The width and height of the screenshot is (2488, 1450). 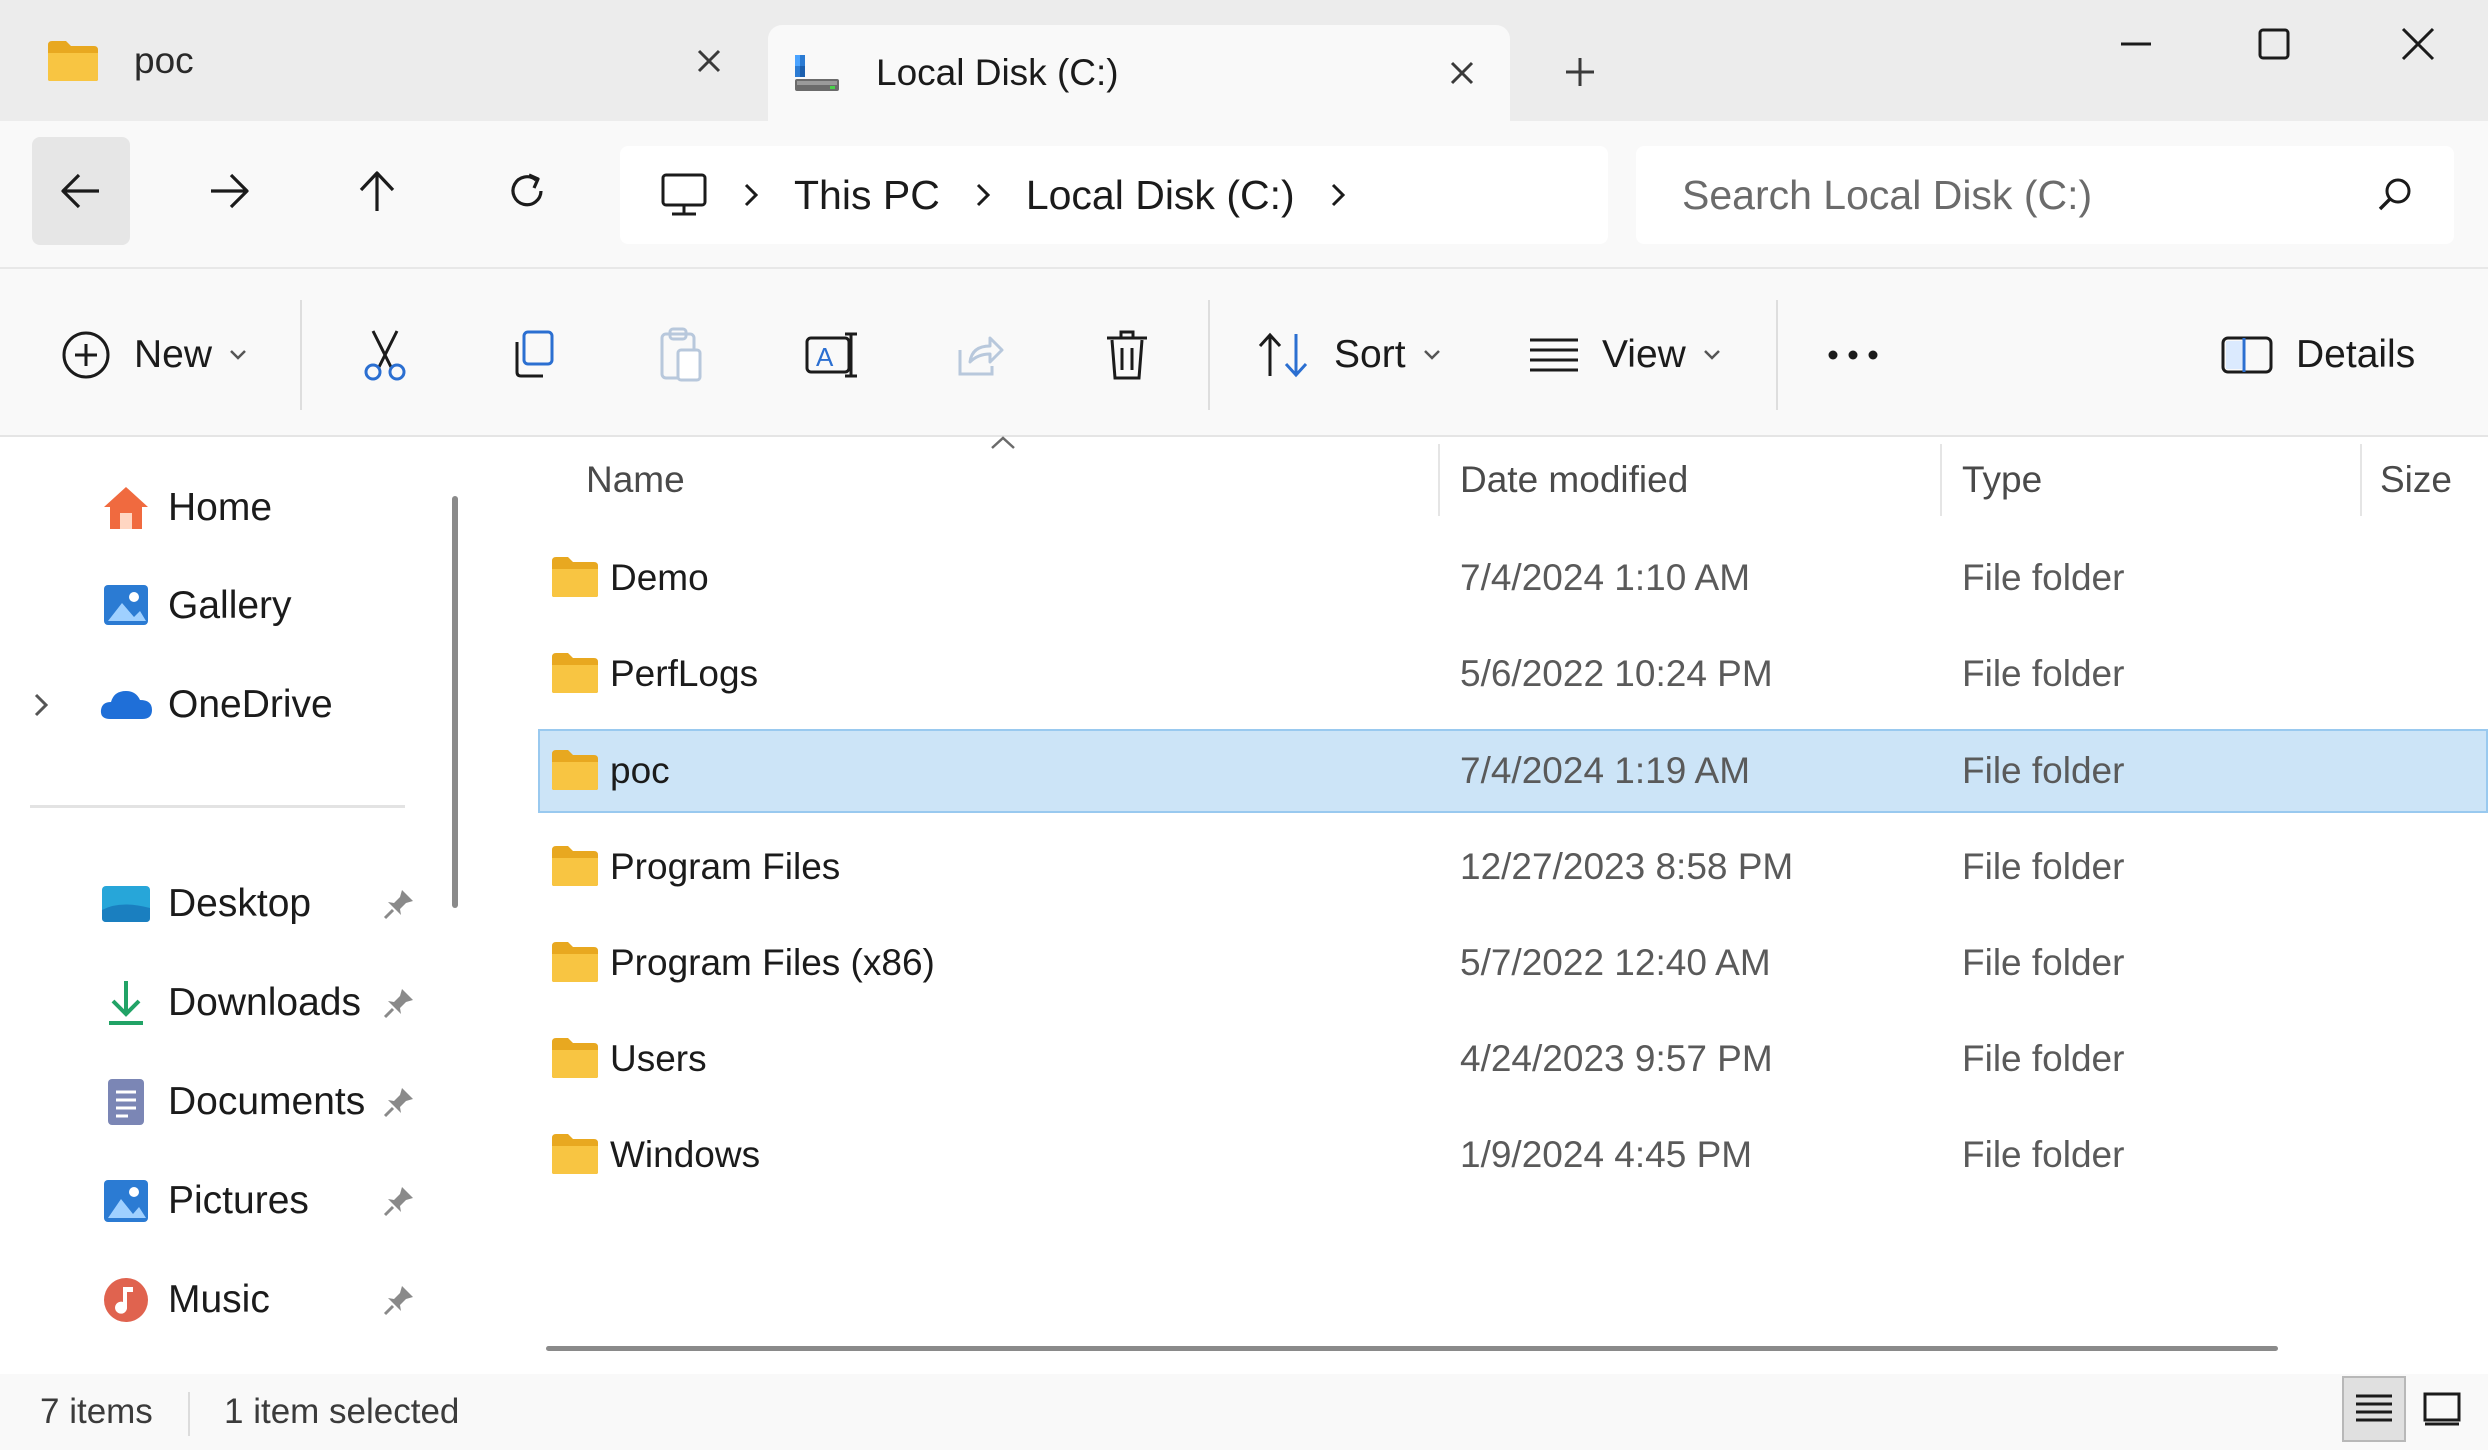 I want to click on column-header-name: Name, so click(x=635, y=480).